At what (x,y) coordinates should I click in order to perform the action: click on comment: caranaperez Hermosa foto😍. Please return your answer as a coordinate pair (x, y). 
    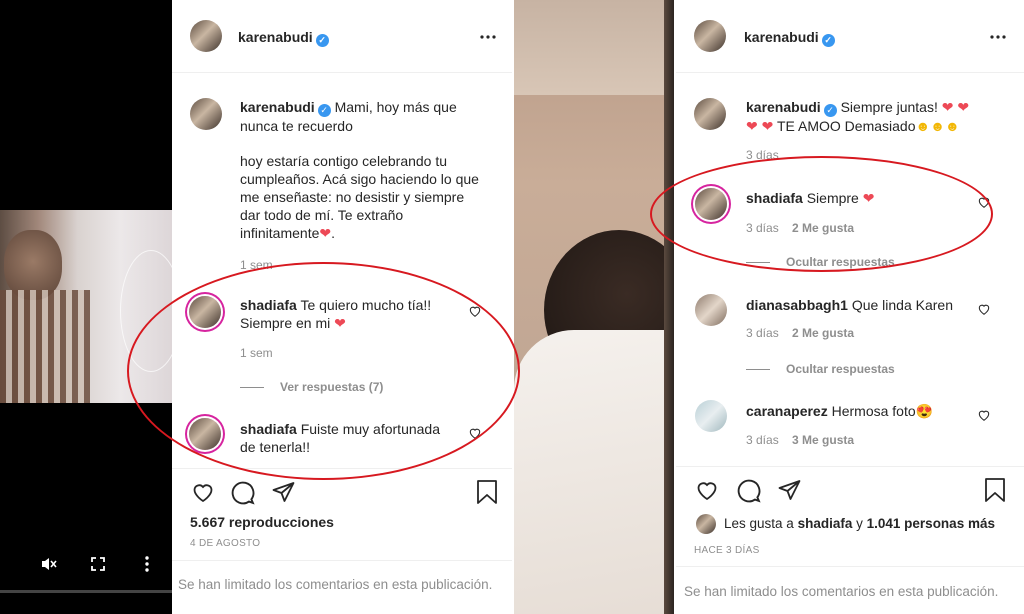
    Looking at the image, I should click on (840, 411).